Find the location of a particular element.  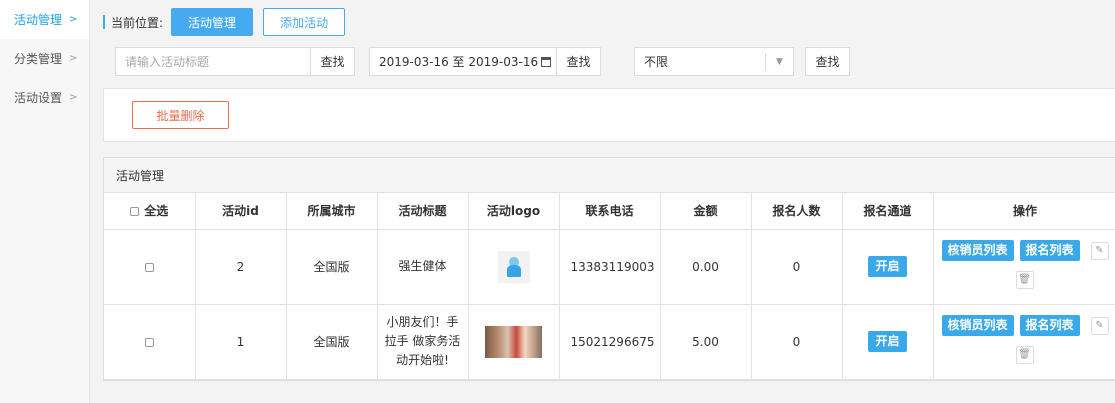

column-header: 活动id is located at coordinates (241, 211).